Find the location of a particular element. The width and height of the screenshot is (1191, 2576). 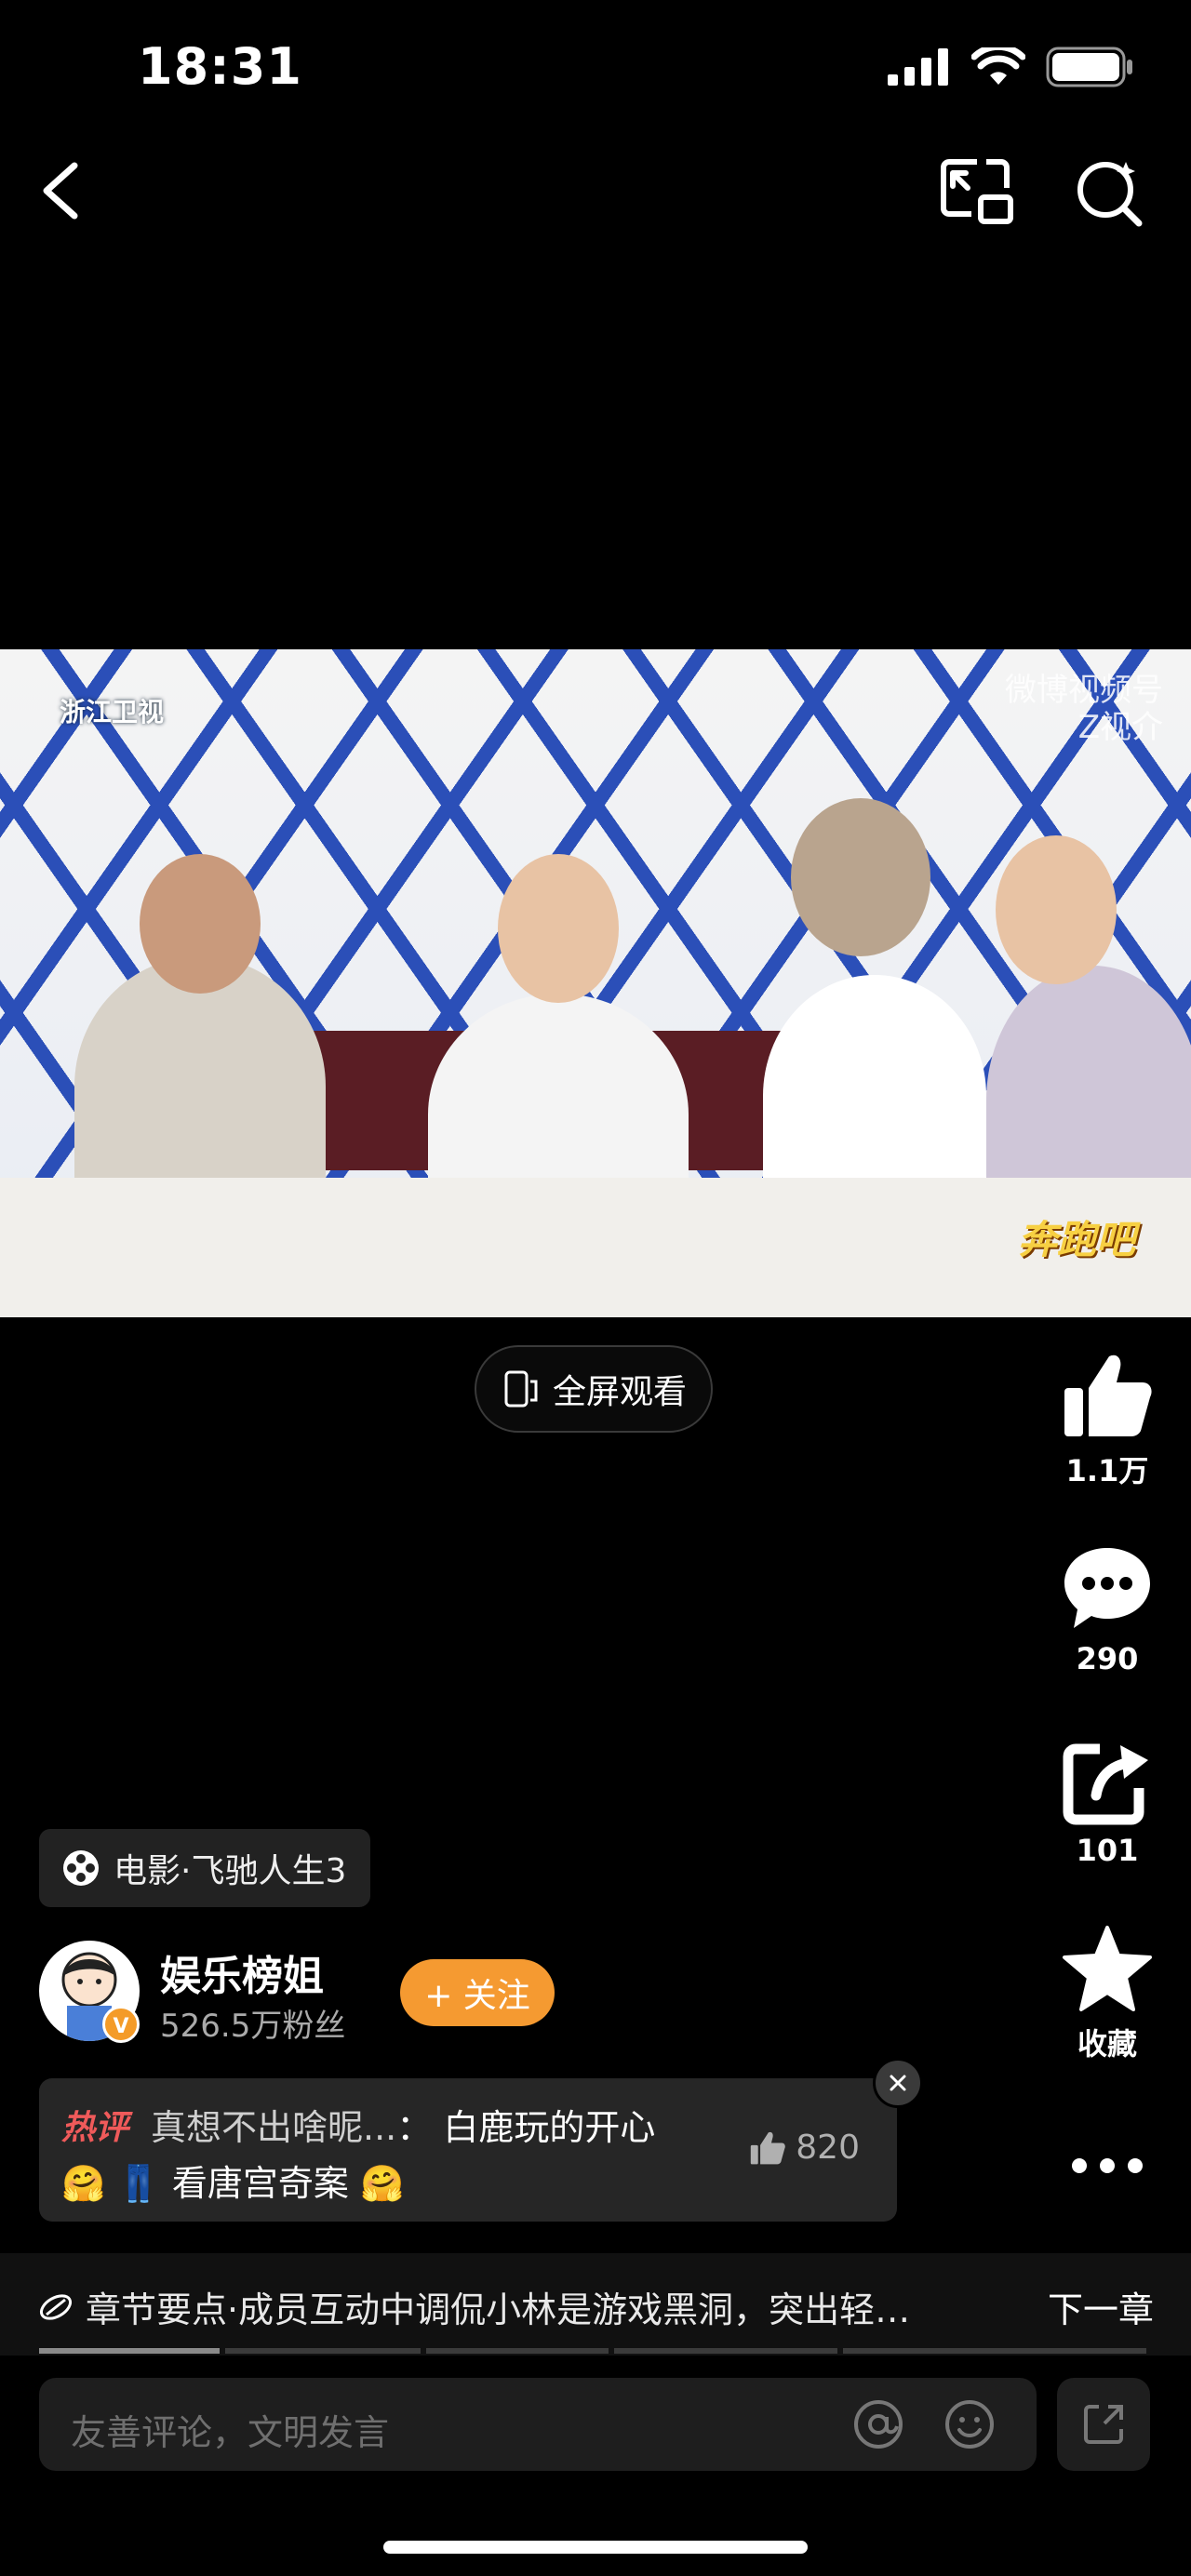

expand-icon is located at coordinates (1103, 2424).